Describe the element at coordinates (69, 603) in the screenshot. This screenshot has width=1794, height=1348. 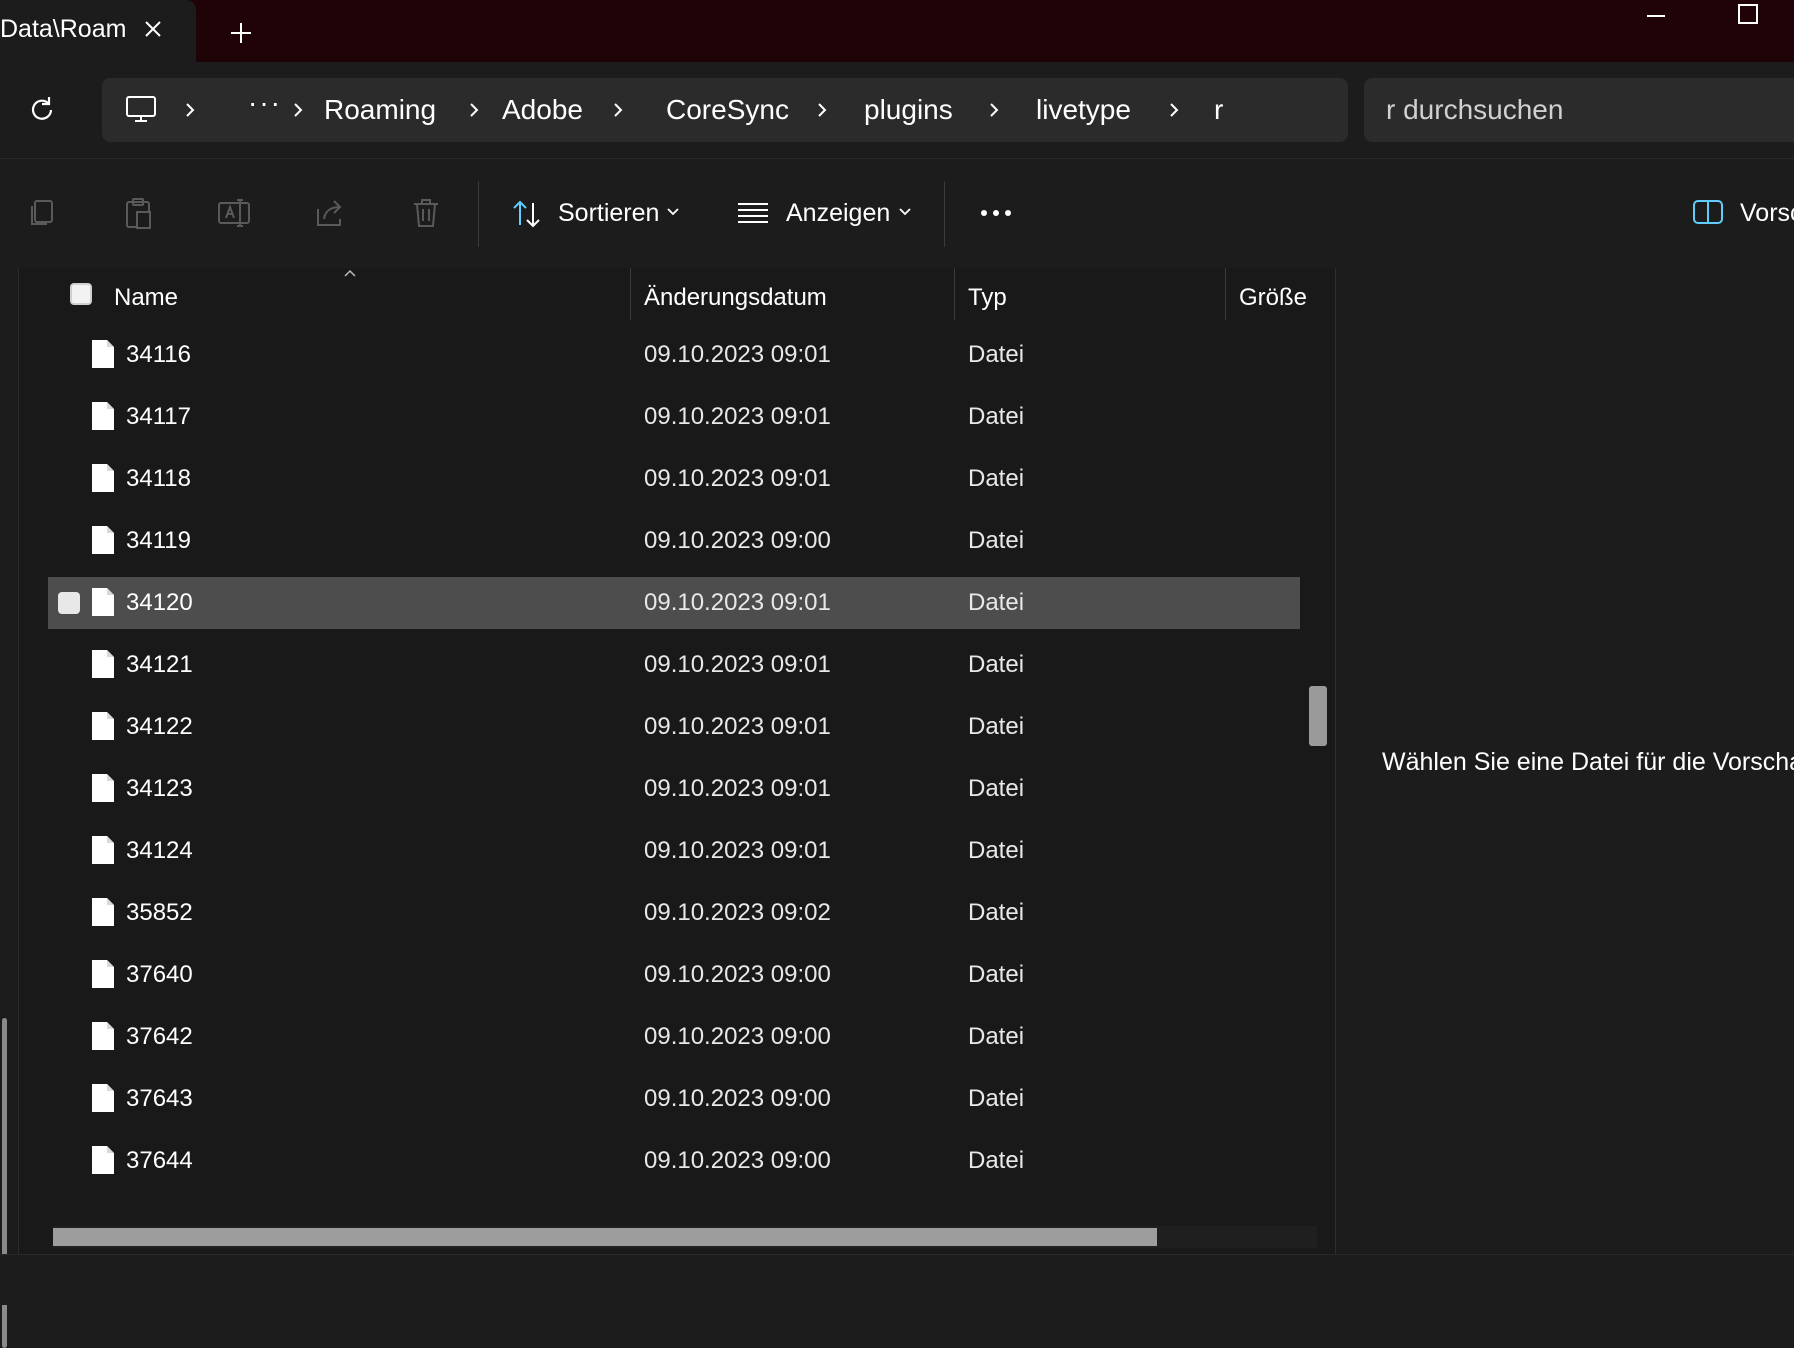
I see `row-checkbox` at that location.